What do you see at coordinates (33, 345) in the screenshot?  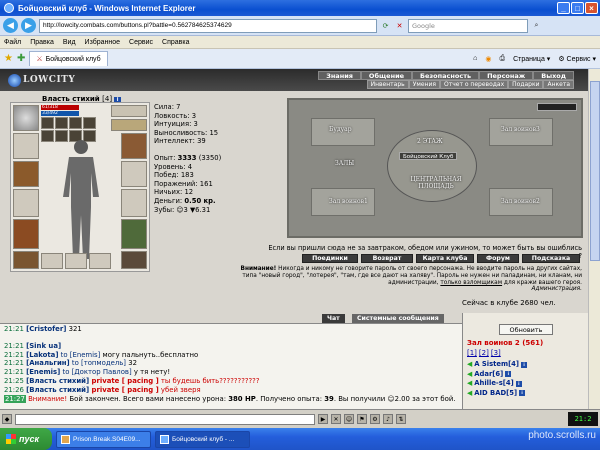 I see `chat-line: 21:21 [Sink ua]` at bounding box center [33, 345].